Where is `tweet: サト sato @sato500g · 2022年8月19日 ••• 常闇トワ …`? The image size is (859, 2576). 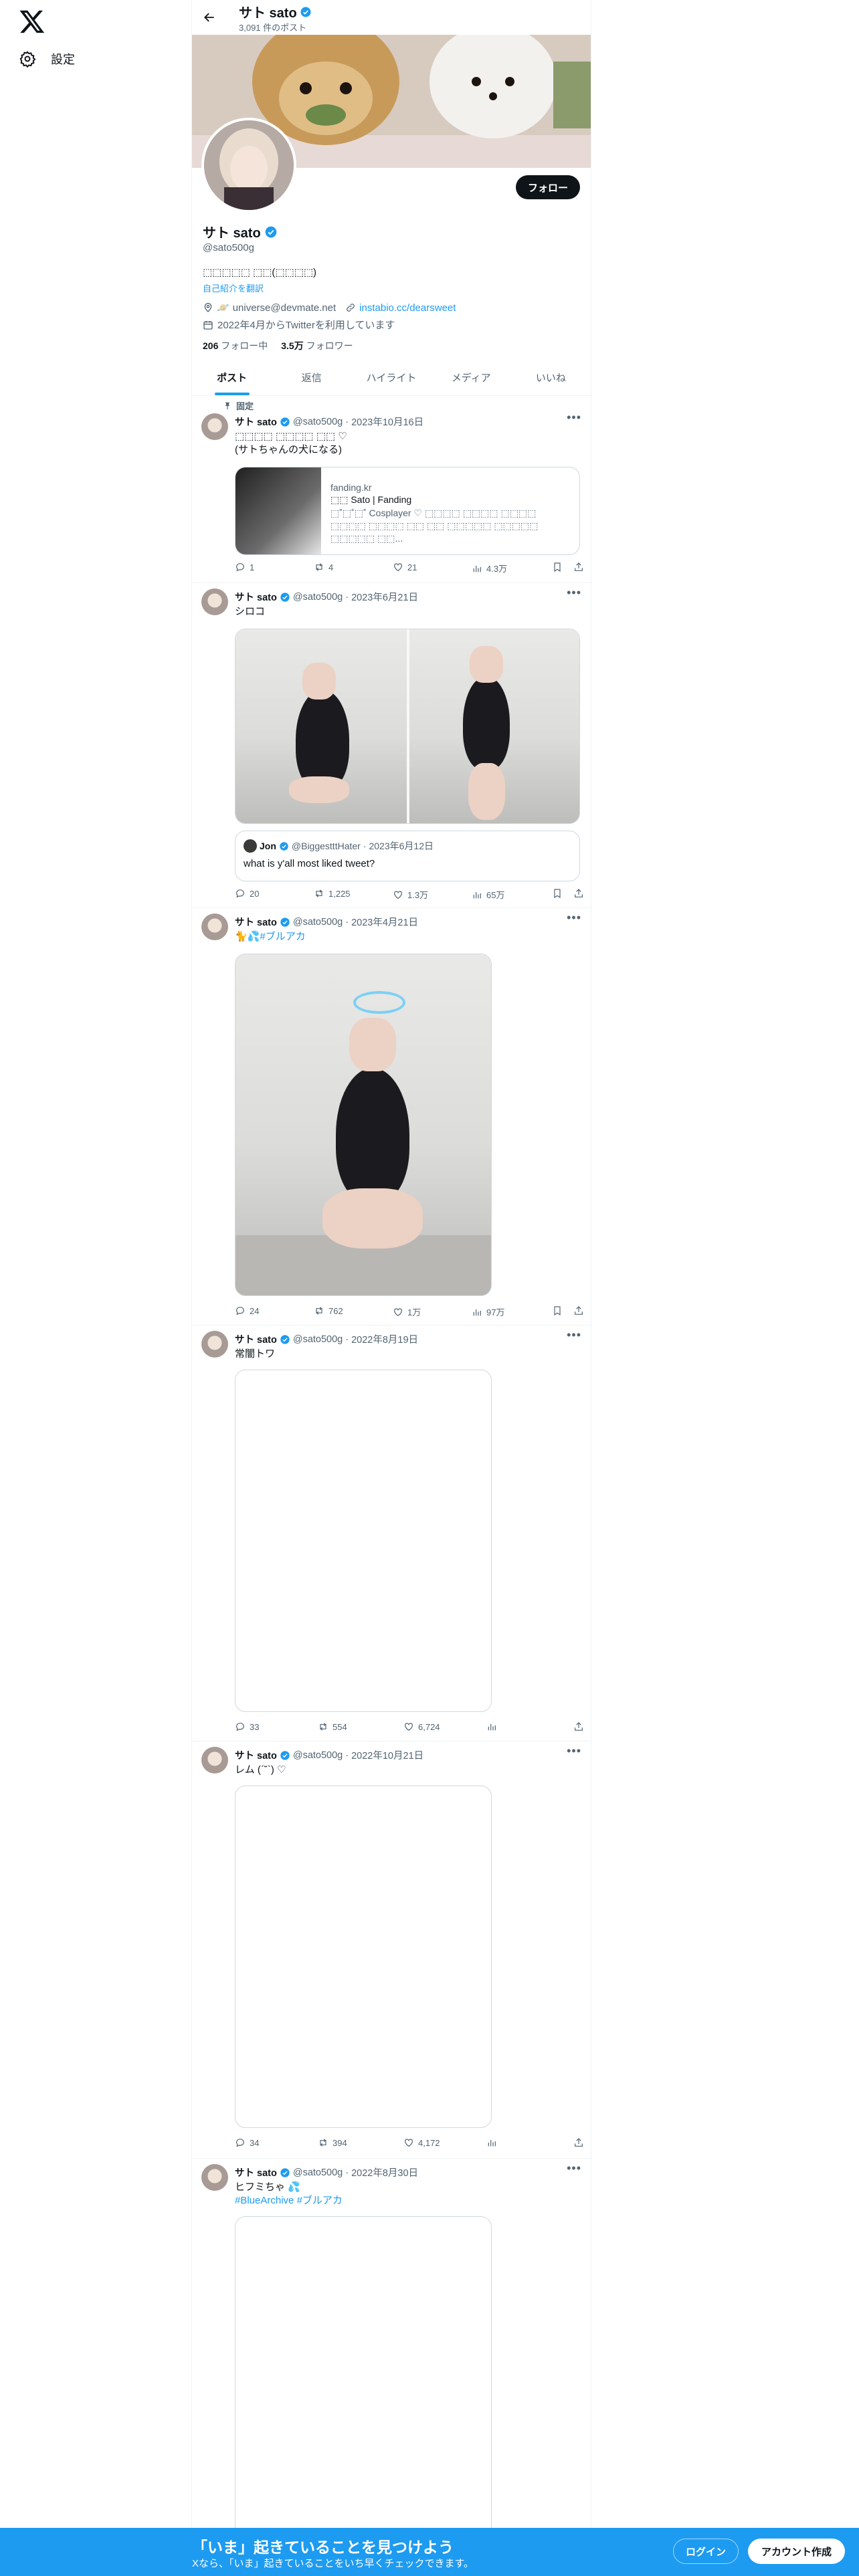
tweet: サト sato @sato500g · 2022年8月19日 ••• 常闇トワ … is located at coordinates (391, 1533).